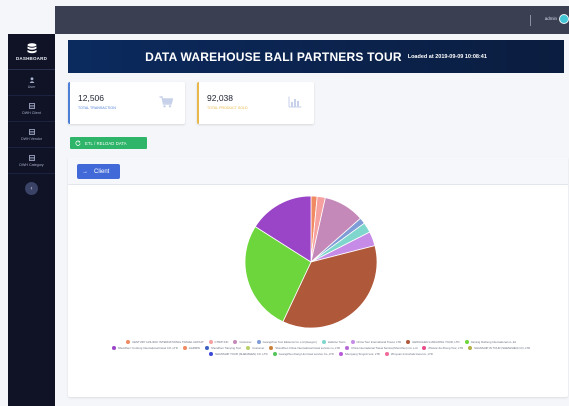 This screenshot has height=406, width=569. I want to click on sidebar-brand-label: DASHBOARD, so click(31, 58).